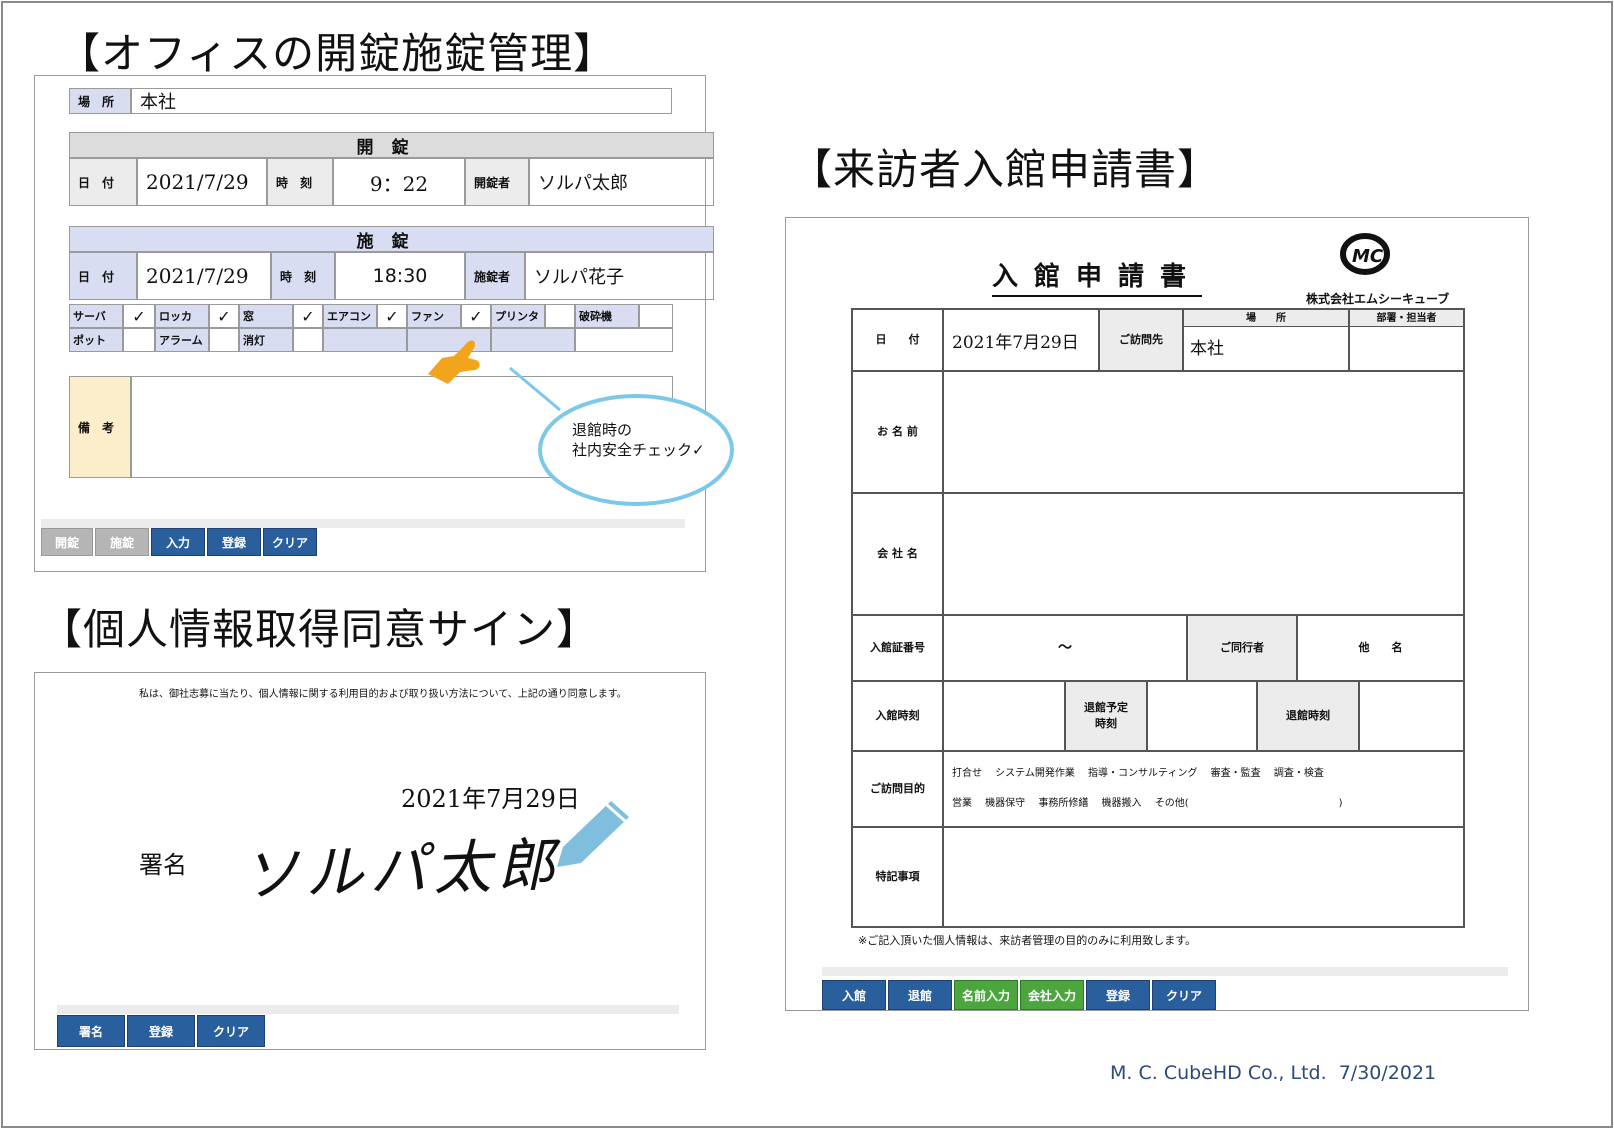 This screenshot has height=1129, width=1614. I want to click on check-lights, so click(308, 340).